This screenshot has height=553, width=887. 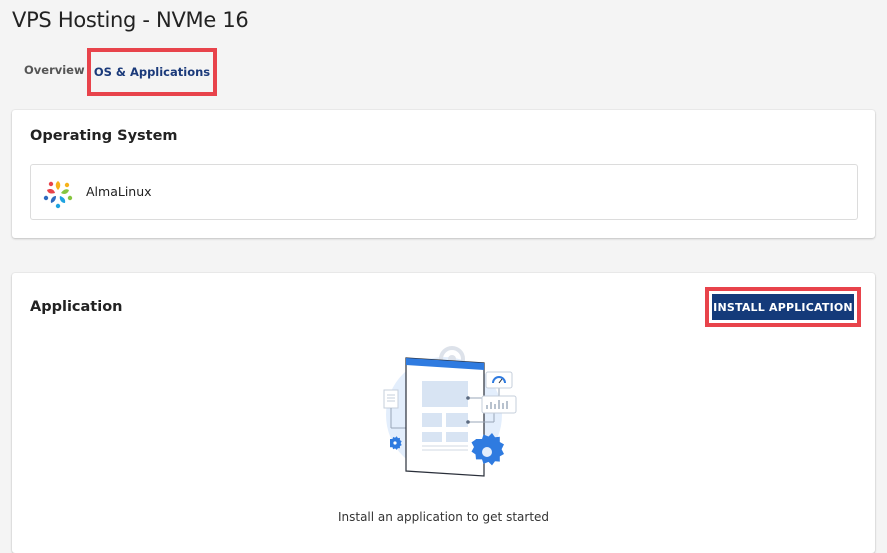 What do you see at coordinates (443, 72) in the screenshot?
I see `tab-bar: Overview OS & Applications` at bounding box center [443, 72].